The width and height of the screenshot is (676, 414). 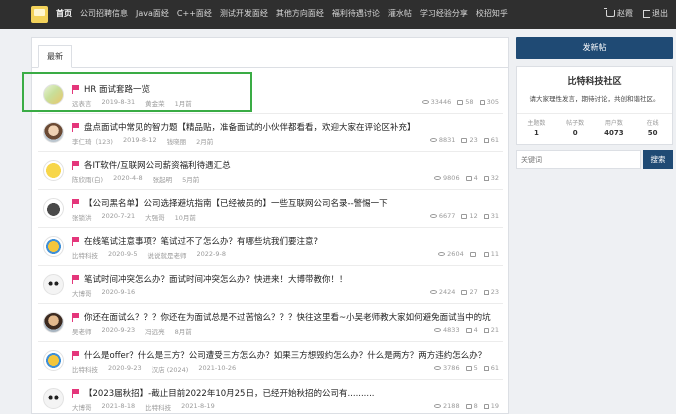 What do you see at coordinates (155, 217) in the screenshot?
I see `last-replier: 大强哥` at bounding box center [155, 217].